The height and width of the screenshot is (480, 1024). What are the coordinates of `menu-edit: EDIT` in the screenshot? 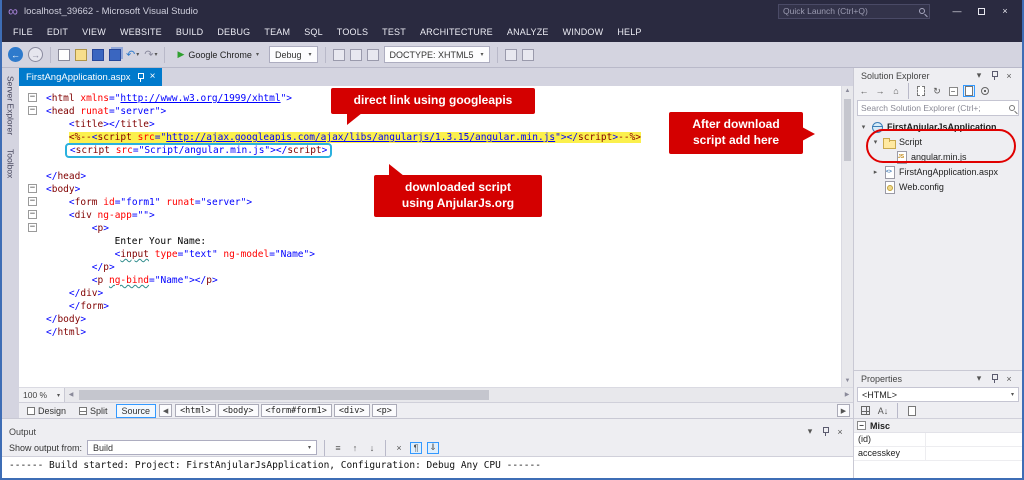 It's located at (57, 32).